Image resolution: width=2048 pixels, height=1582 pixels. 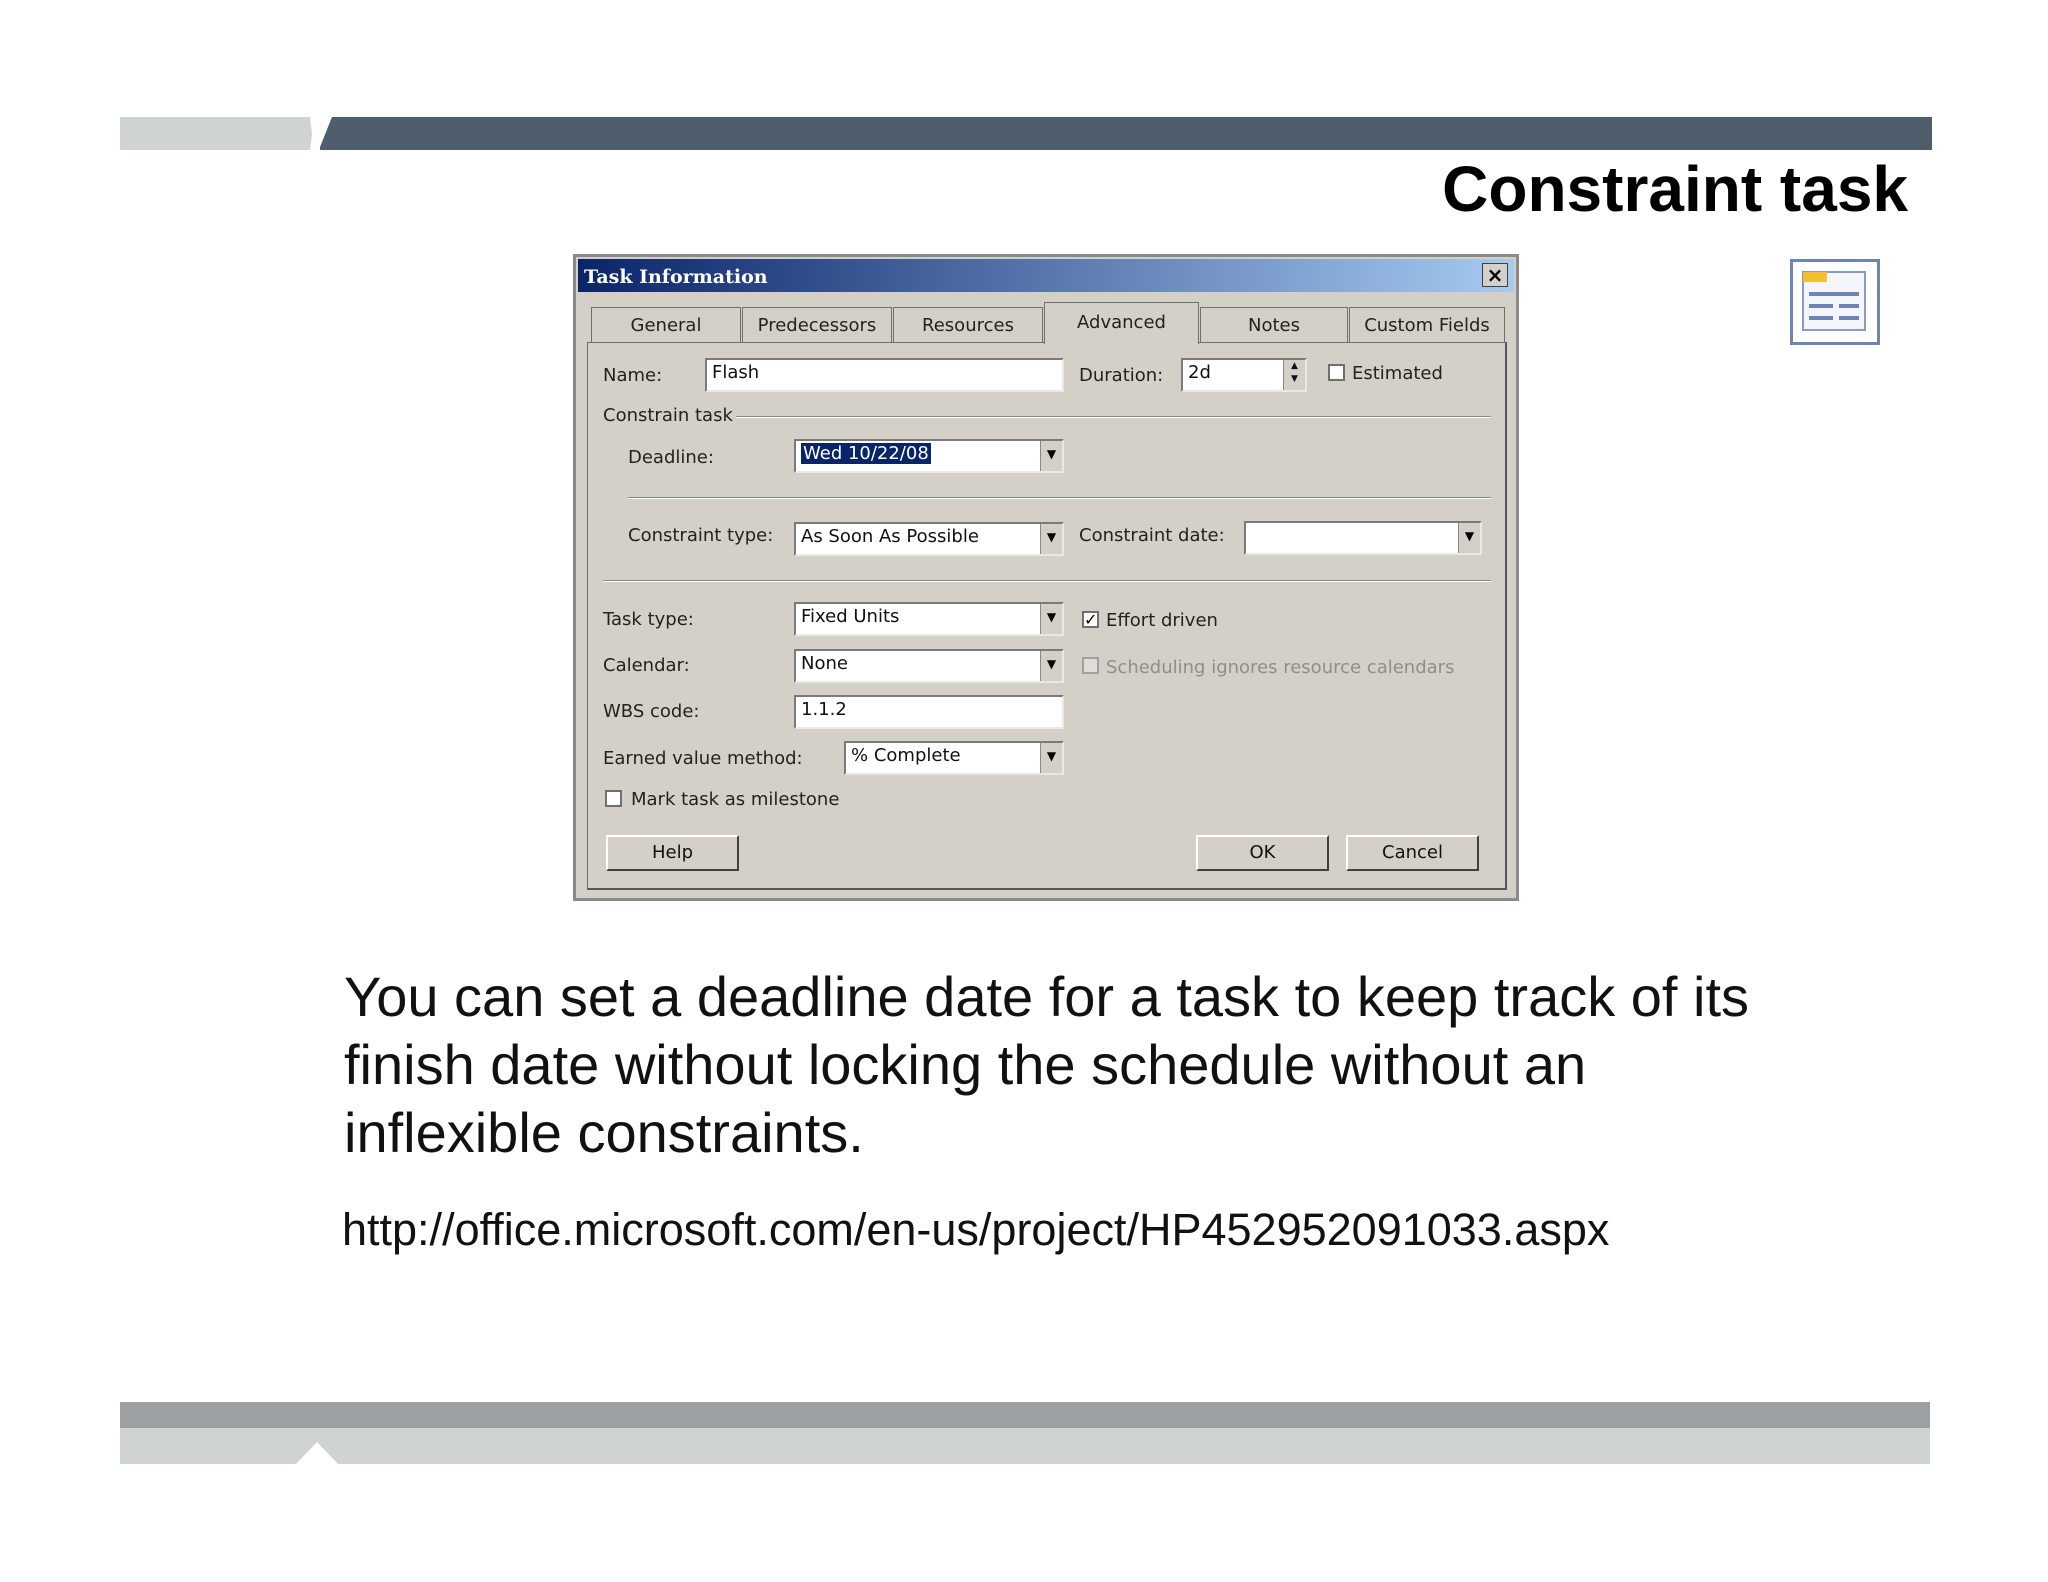 What do you see at coordinates (1495, 275) in the screenshot?
I see `close-button: ×` at bounding box center [1495, 275].